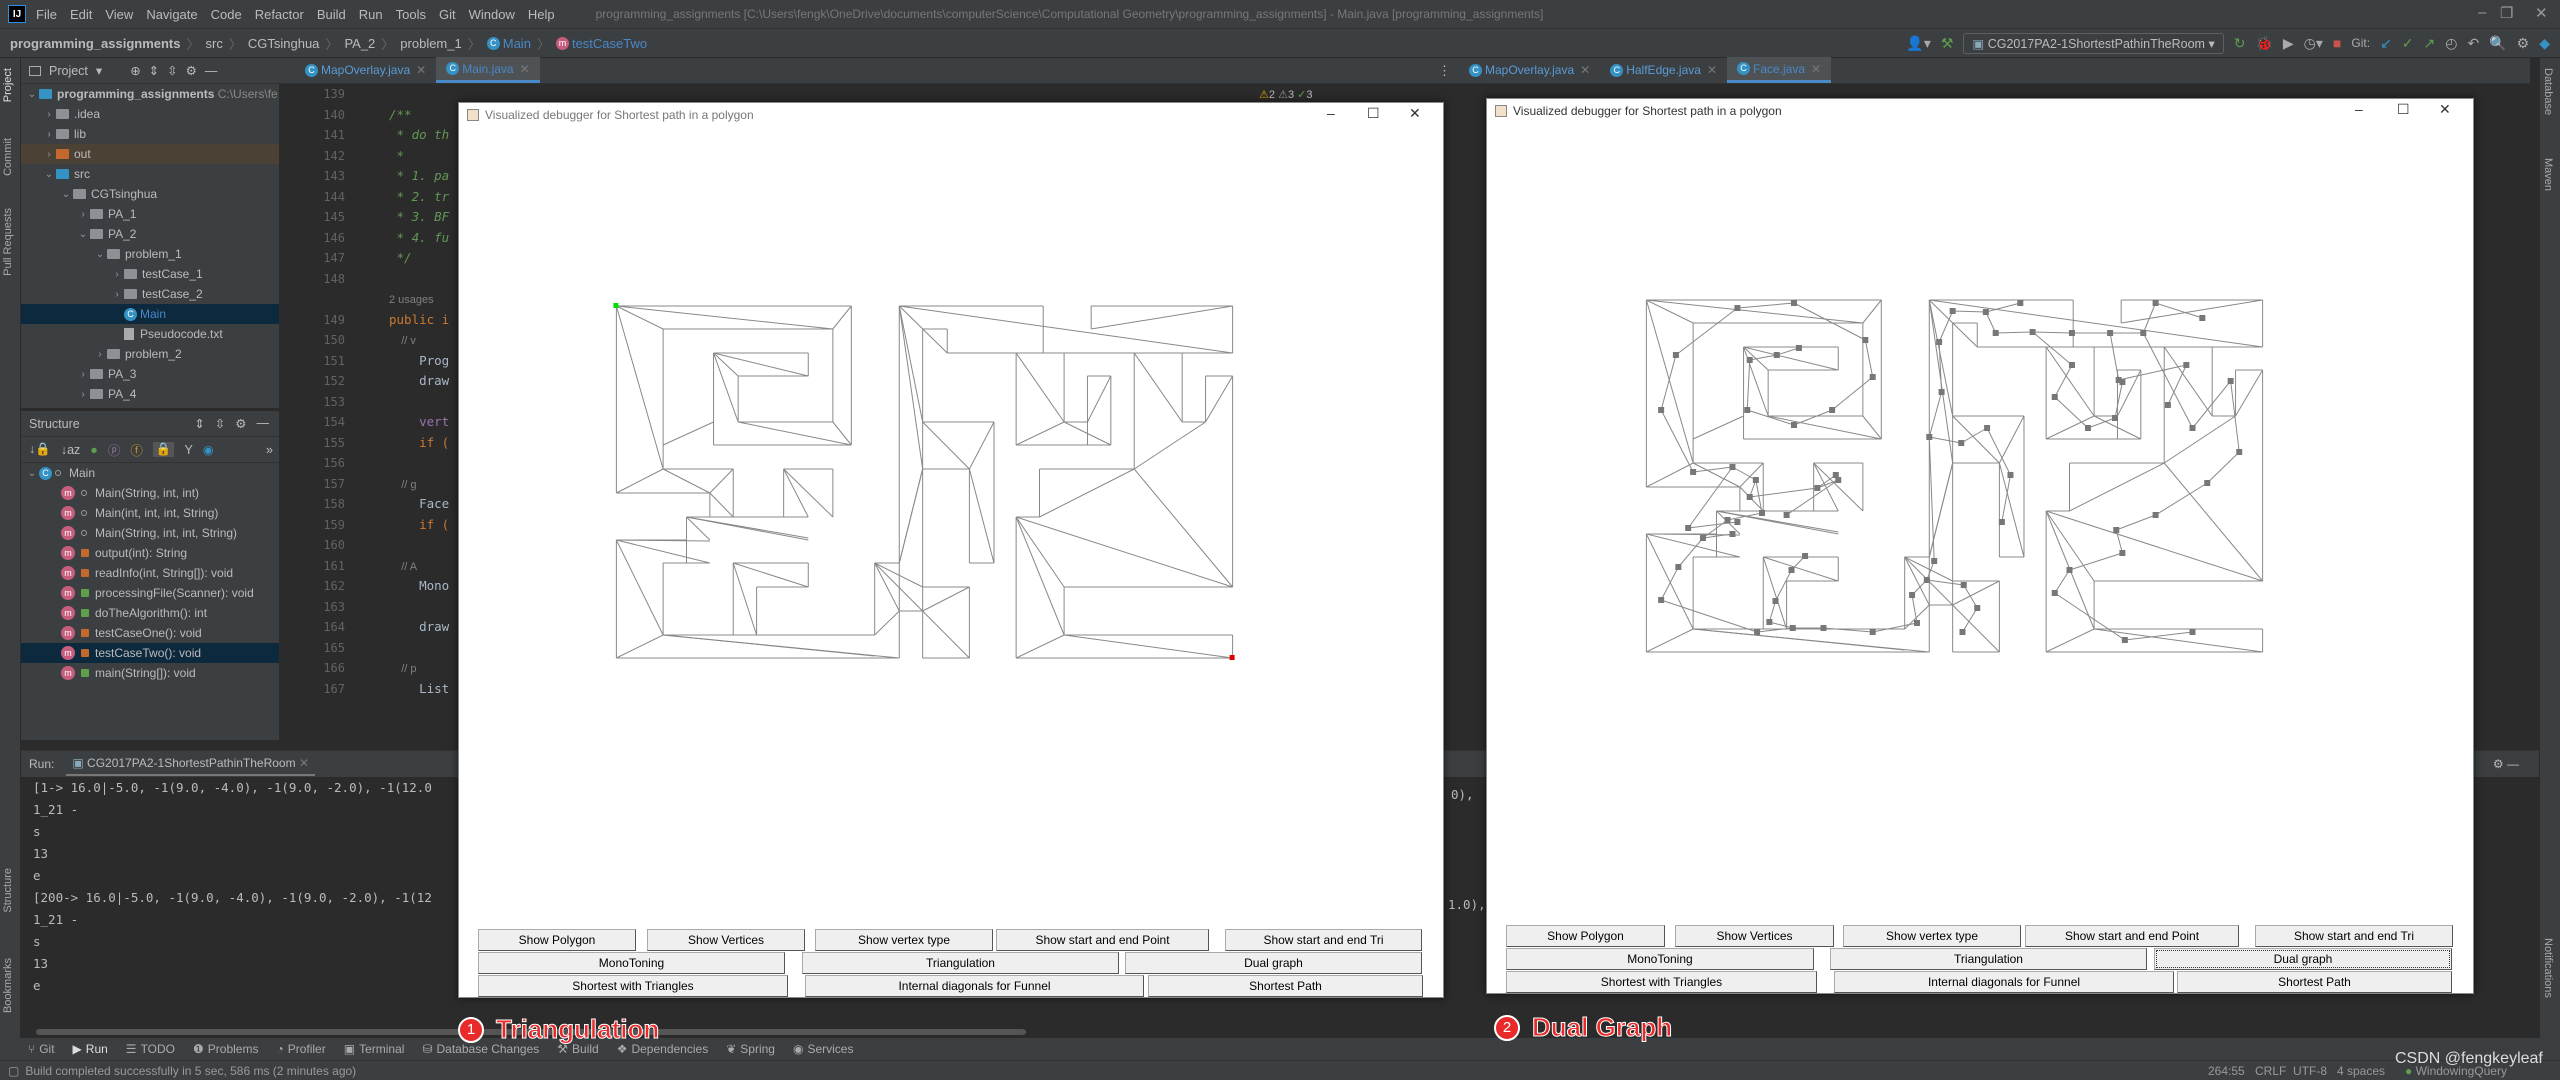 This screenshot has height=1080, width=2560. I want to click on stop-icon: ■, so click(2337, 43).